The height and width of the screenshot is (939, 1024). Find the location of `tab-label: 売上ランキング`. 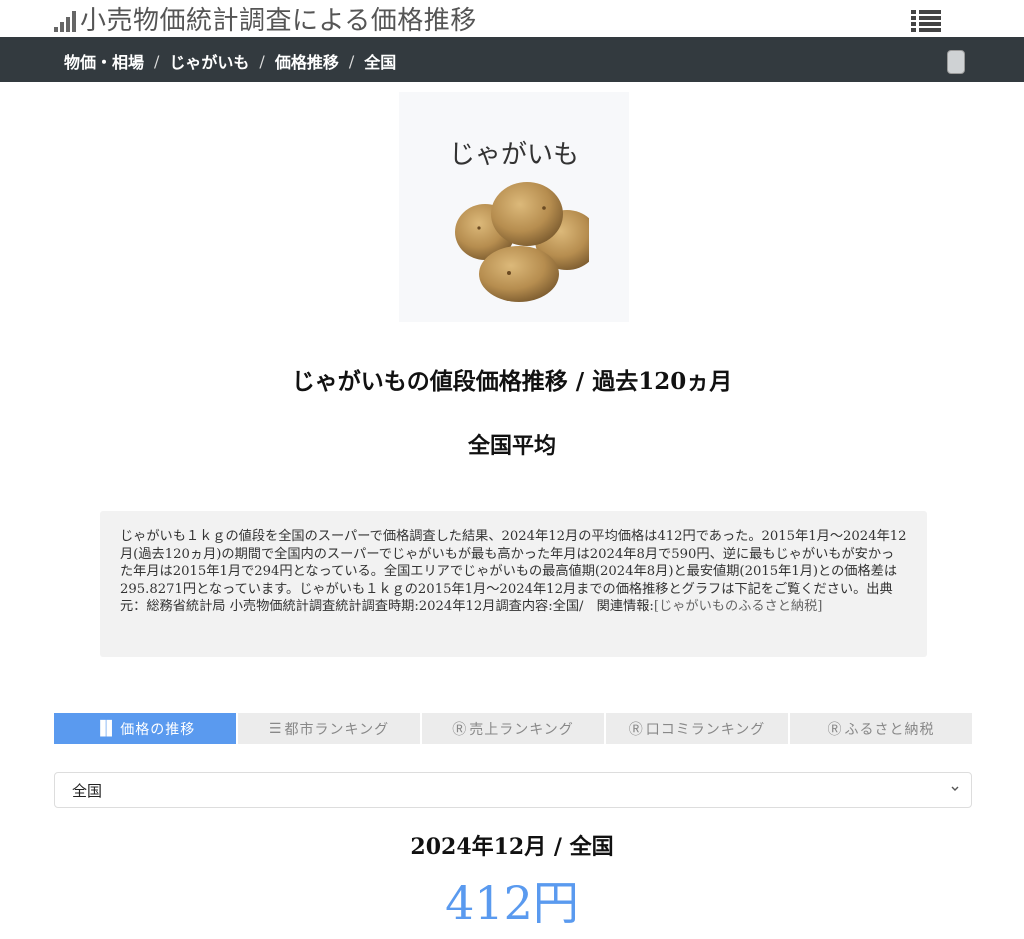

tab-label: 売上ランキング is located at coordinates (521, 729).